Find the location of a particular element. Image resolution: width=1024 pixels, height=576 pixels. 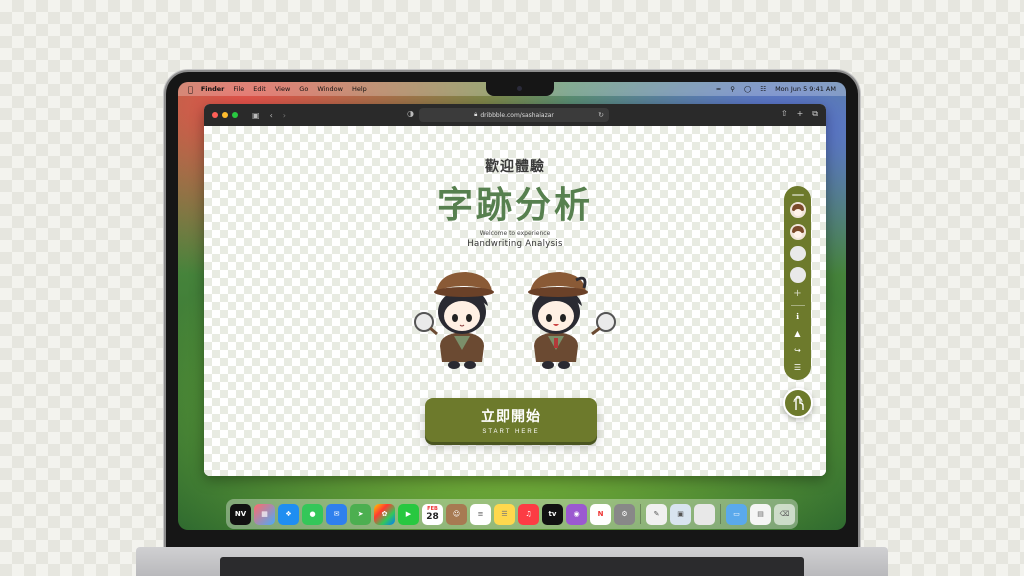

back-icon: ‹ is located at coordinates (271, 115).